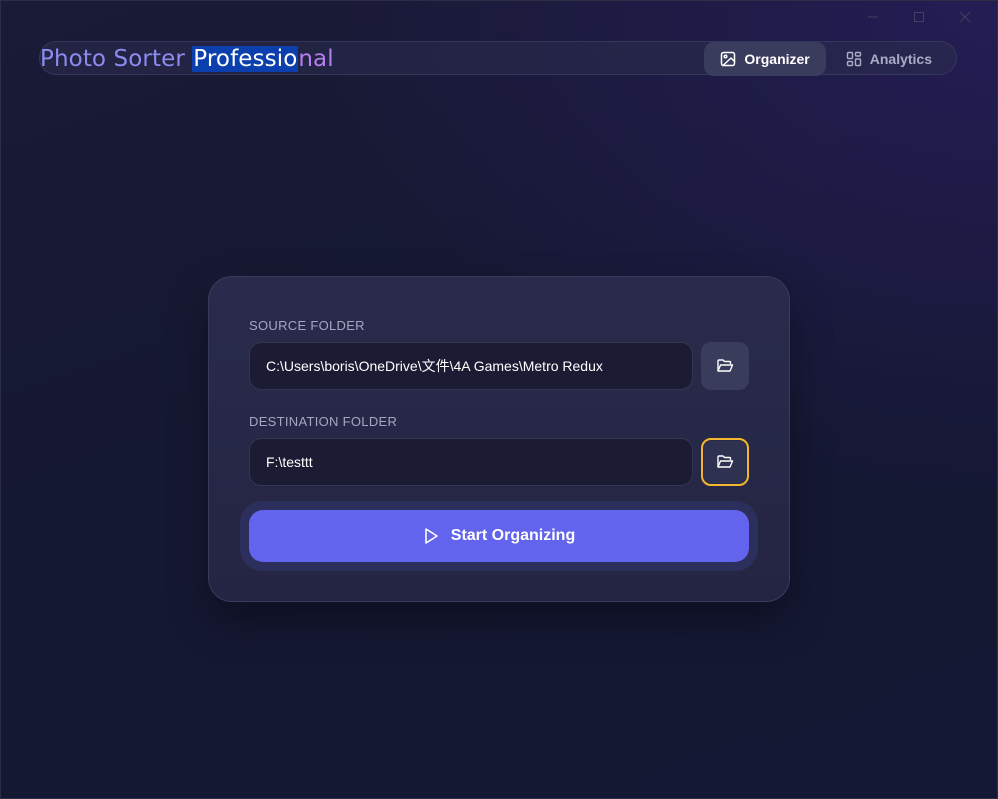 Image resolution: width=998 pixels, height=799 pixels. I want to click on app-title: Photo Sorter Professional, so click(187, 59).